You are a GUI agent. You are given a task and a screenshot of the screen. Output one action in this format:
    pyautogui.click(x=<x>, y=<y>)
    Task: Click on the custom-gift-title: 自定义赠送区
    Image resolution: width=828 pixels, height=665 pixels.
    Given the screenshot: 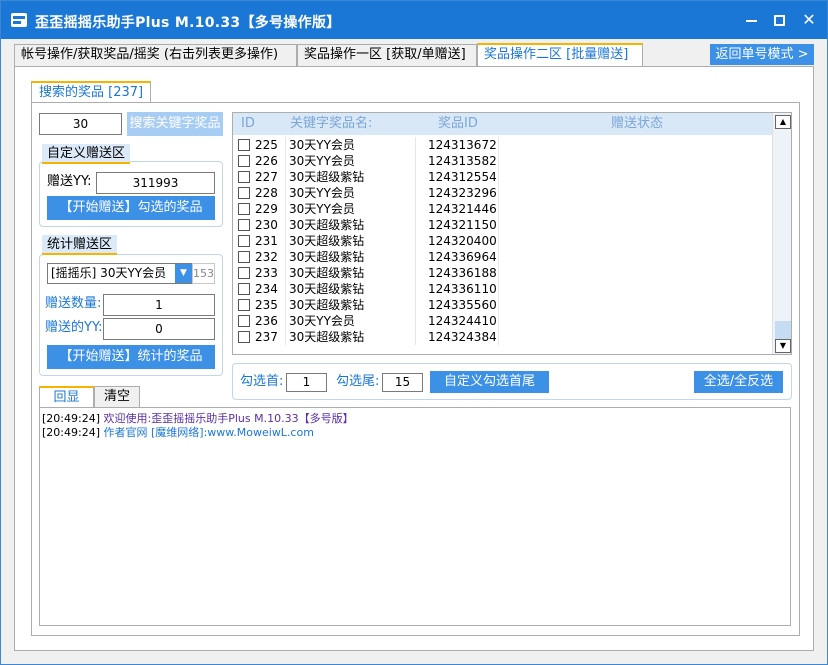 What is the action you would take?
    pyautogui.click(x=86, y=154)
    